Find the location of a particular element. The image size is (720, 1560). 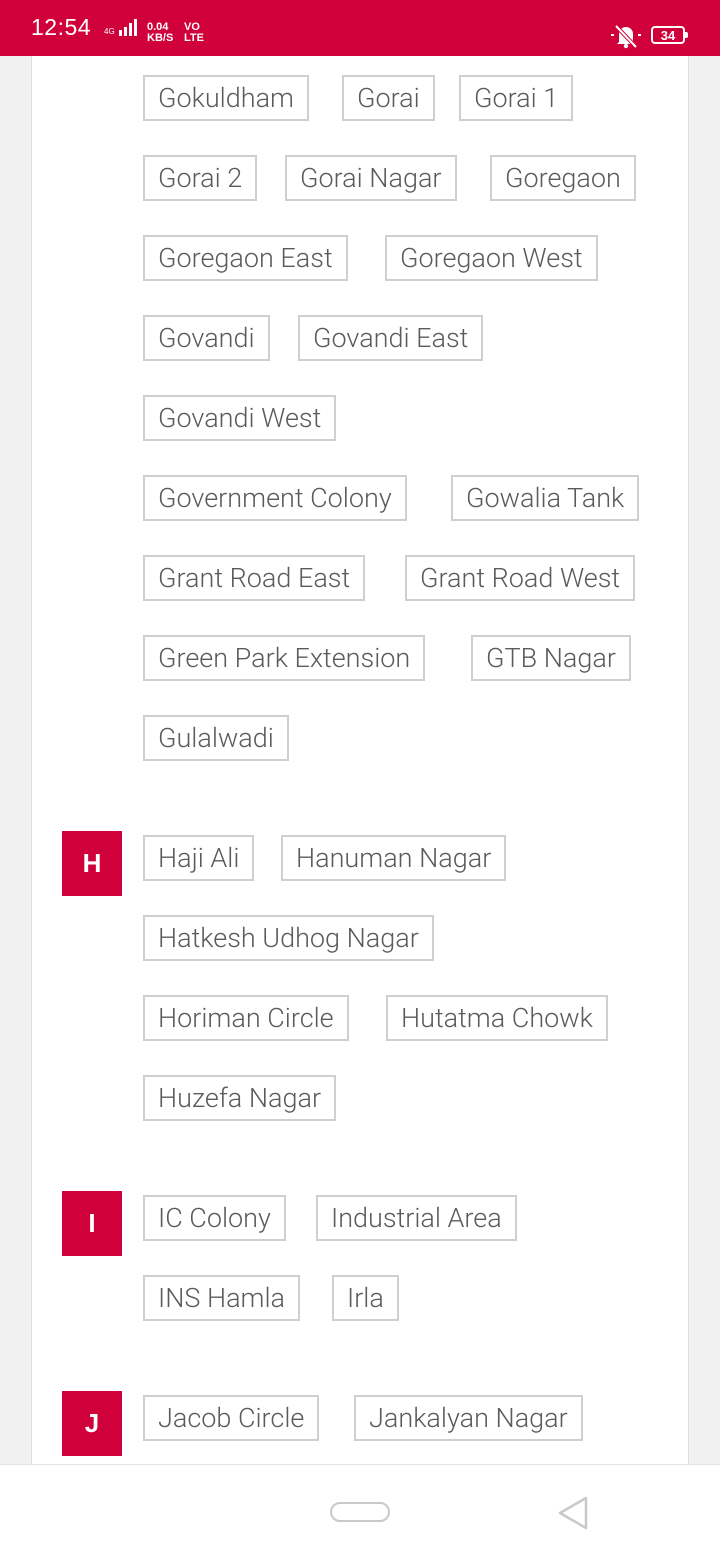

locality-chip: IC Colony is located at coordinates (214, 1218).